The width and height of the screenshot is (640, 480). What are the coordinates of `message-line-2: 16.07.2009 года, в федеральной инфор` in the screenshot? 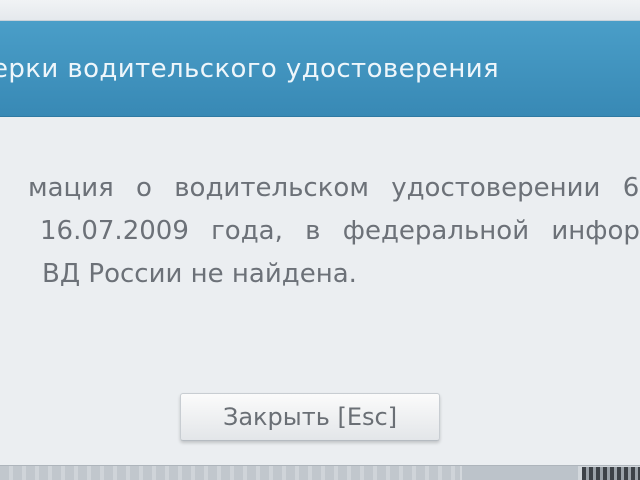 It's located at (340, 231).